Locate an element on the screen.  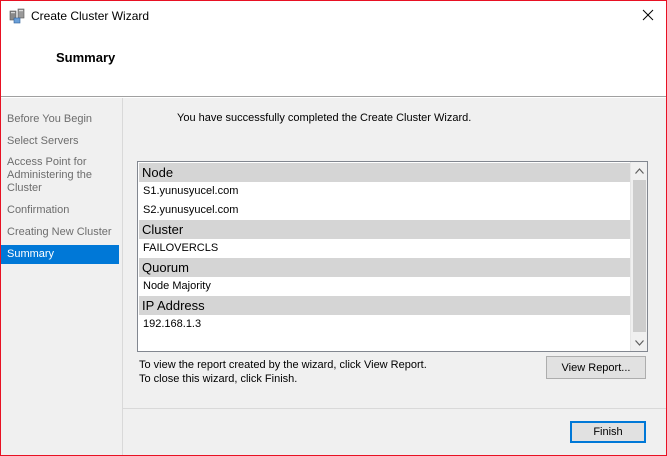
step-confirmation: Confirmation is located at coordinates (60, 210).